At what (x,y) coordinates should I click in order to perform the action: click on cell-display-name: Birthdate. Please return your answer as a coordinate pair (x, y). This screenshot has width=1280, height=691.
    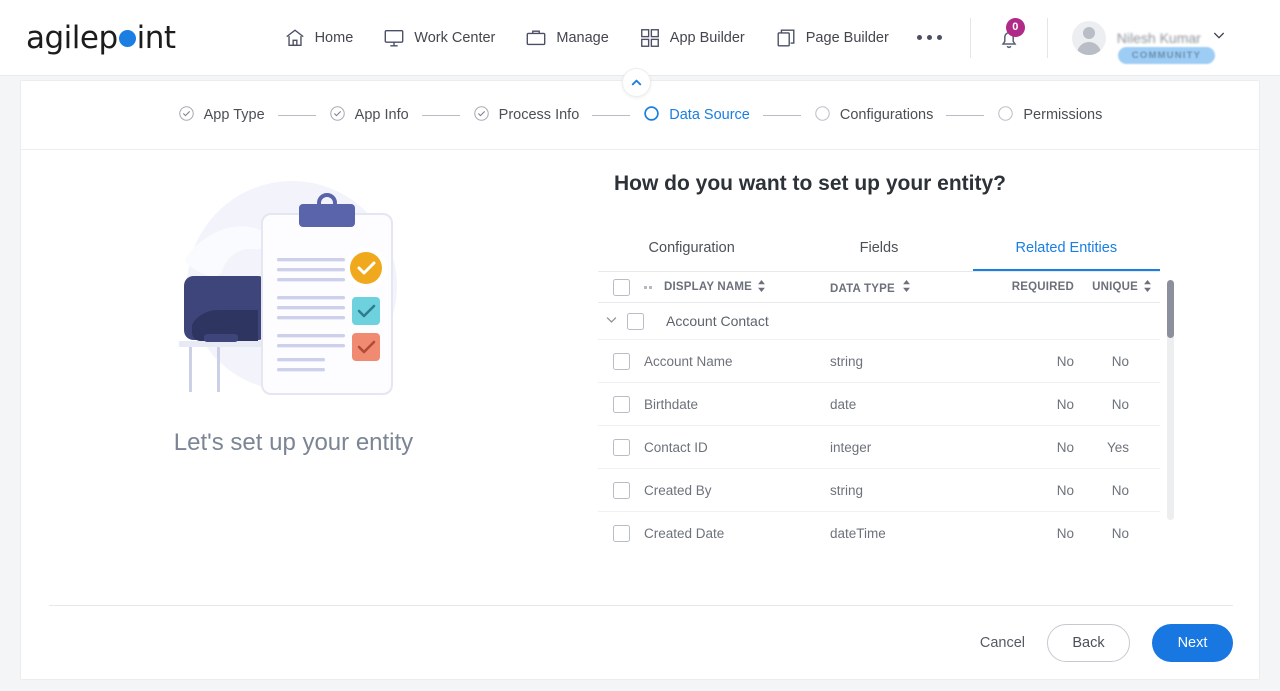
    Looking at the image, I should click on (671, 404).